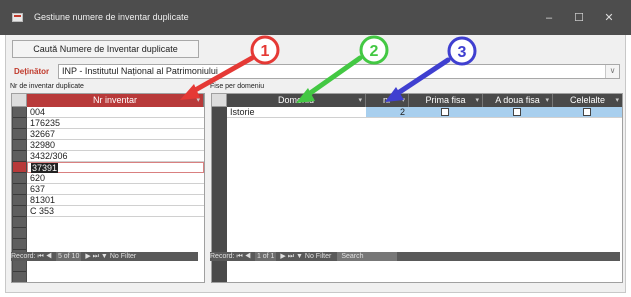 Image resolution: width=631 pixels, height=297 pixels. I want to click on celelalte-checkbox, so click(587, 112).